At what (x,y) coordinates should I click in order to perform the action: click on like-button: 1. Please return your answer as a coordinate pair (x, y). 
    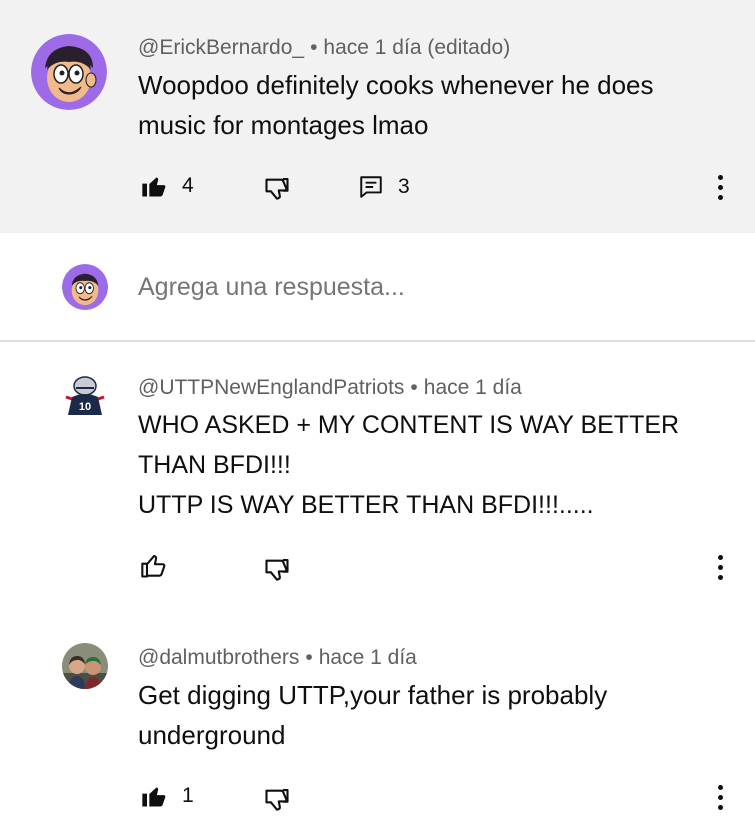
    Looking at the image, I should click on (167, 796).